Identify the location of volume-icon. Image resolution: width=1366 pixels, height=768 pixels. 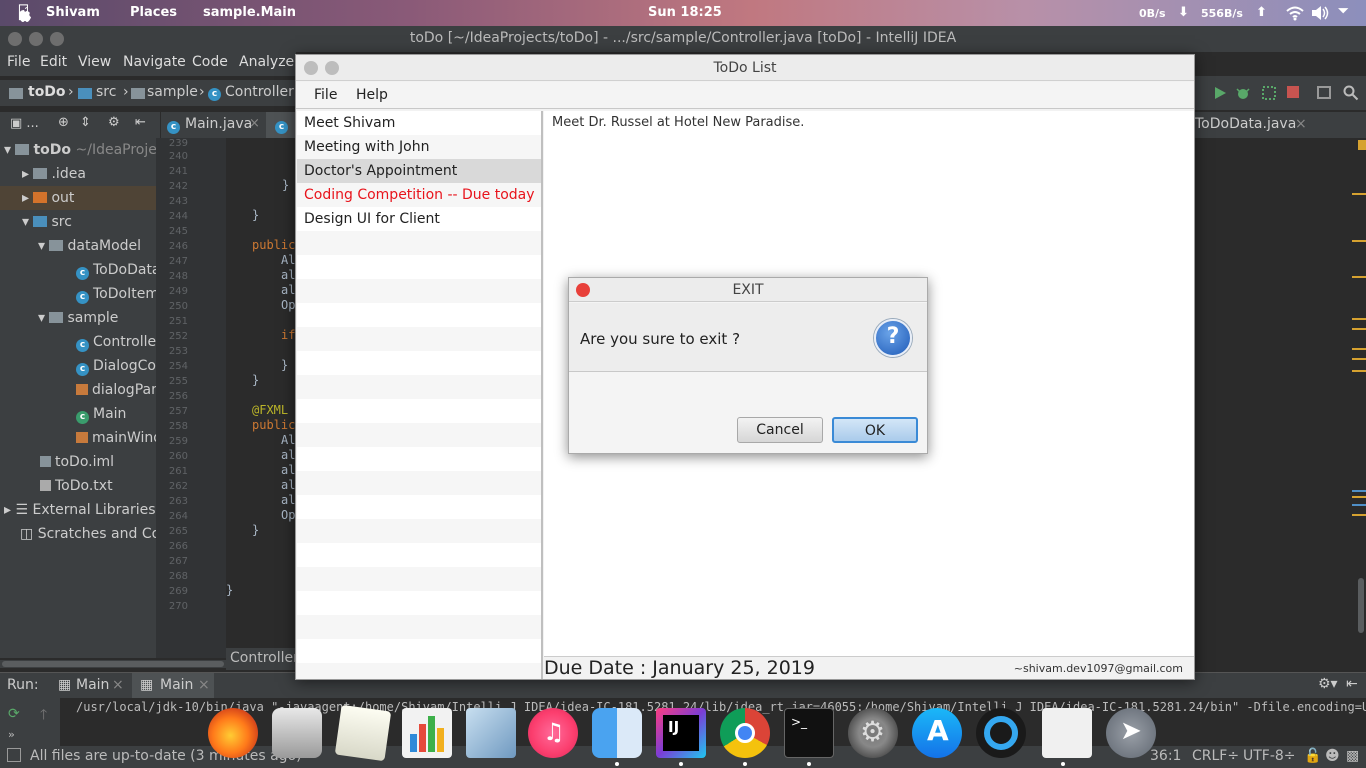
(1320, 13).